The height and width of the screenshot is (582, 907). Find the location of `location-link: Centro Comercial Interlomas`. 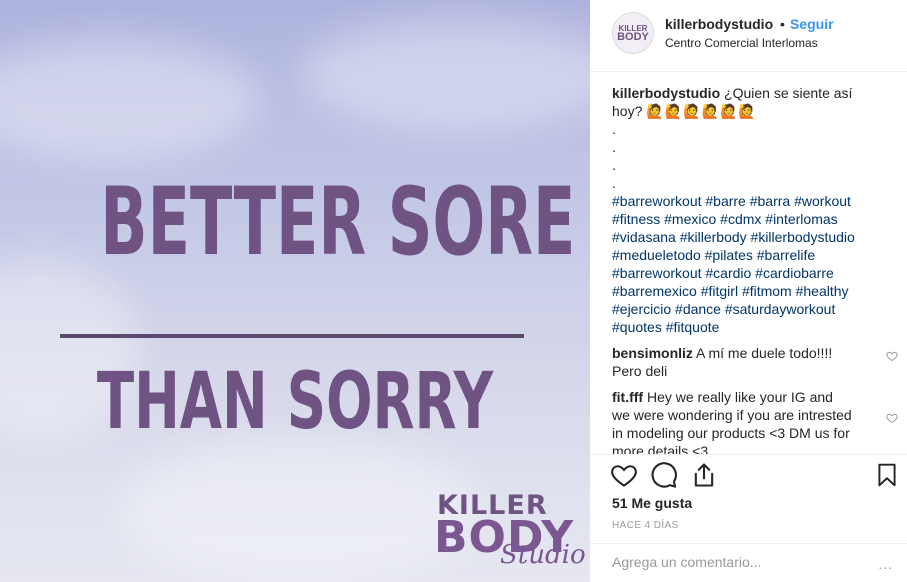

location-link: Centro Comercial Interlomas is located at coordinates (741, 43).